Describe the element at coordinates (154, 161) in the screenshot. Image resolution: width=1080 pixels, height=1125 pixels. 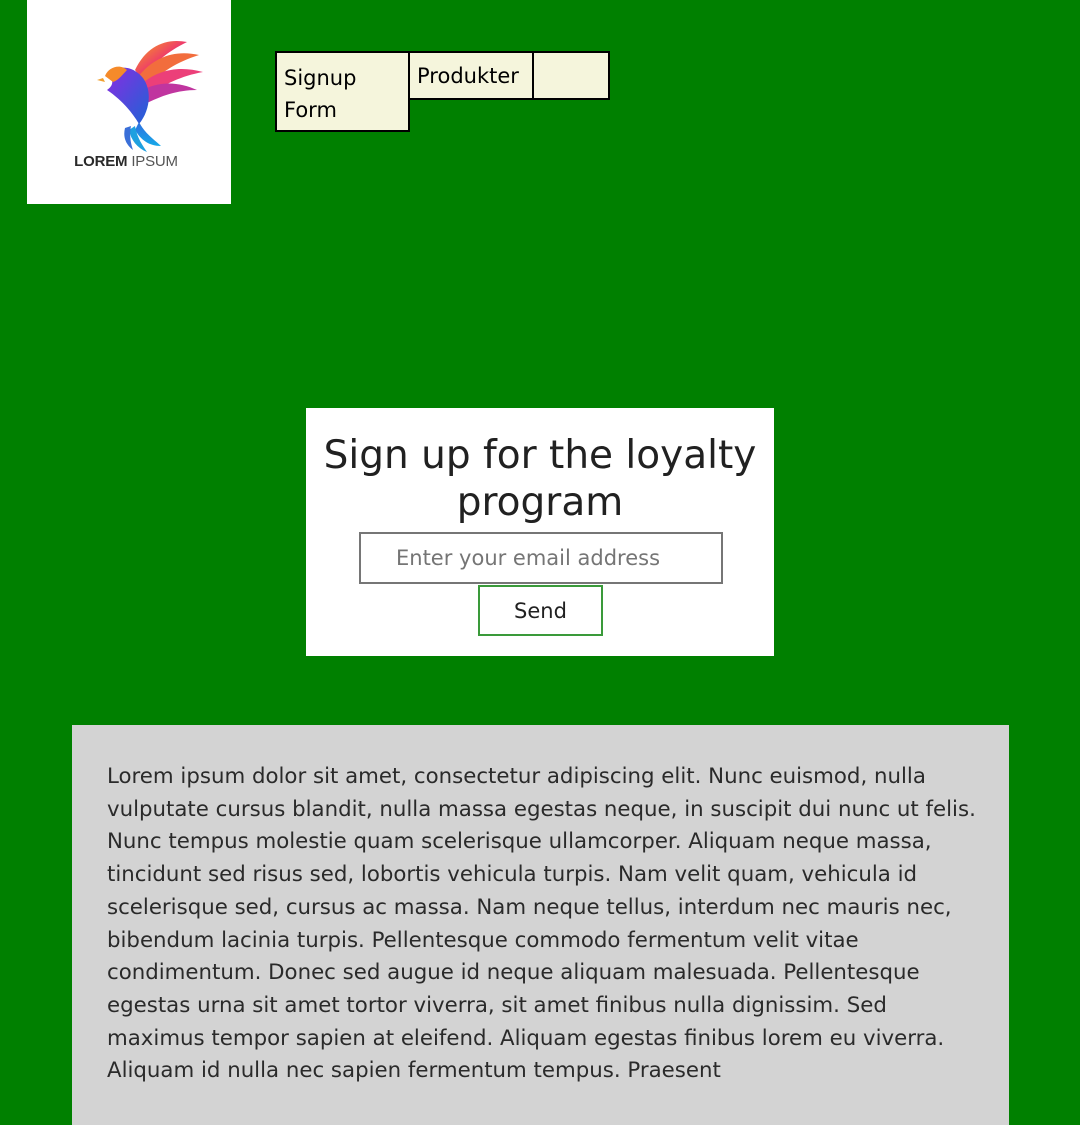
I see `logo-word-light: IPSUM` at that location.